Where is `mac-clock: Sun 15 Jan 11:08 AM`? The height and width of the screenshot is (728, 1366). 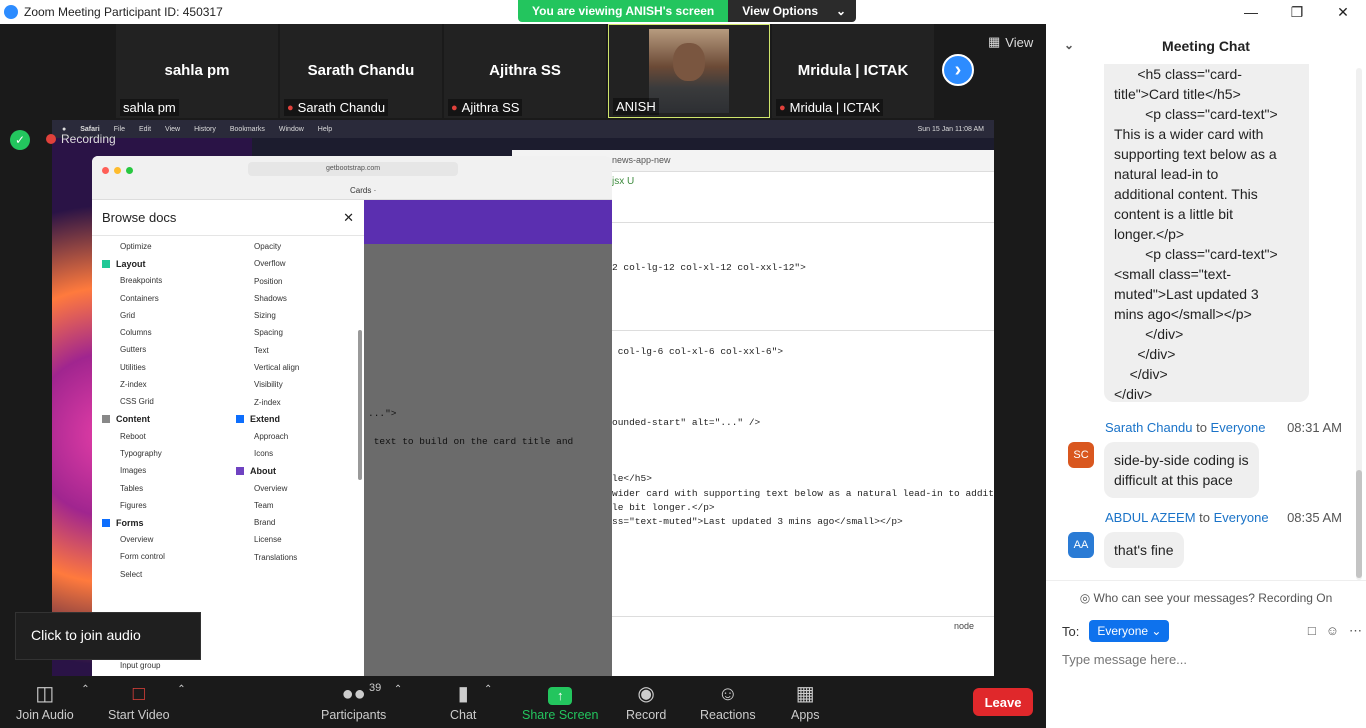 mac-clock: Sun 15 Jan 11:08 AM is located at coordinates (950, 129).